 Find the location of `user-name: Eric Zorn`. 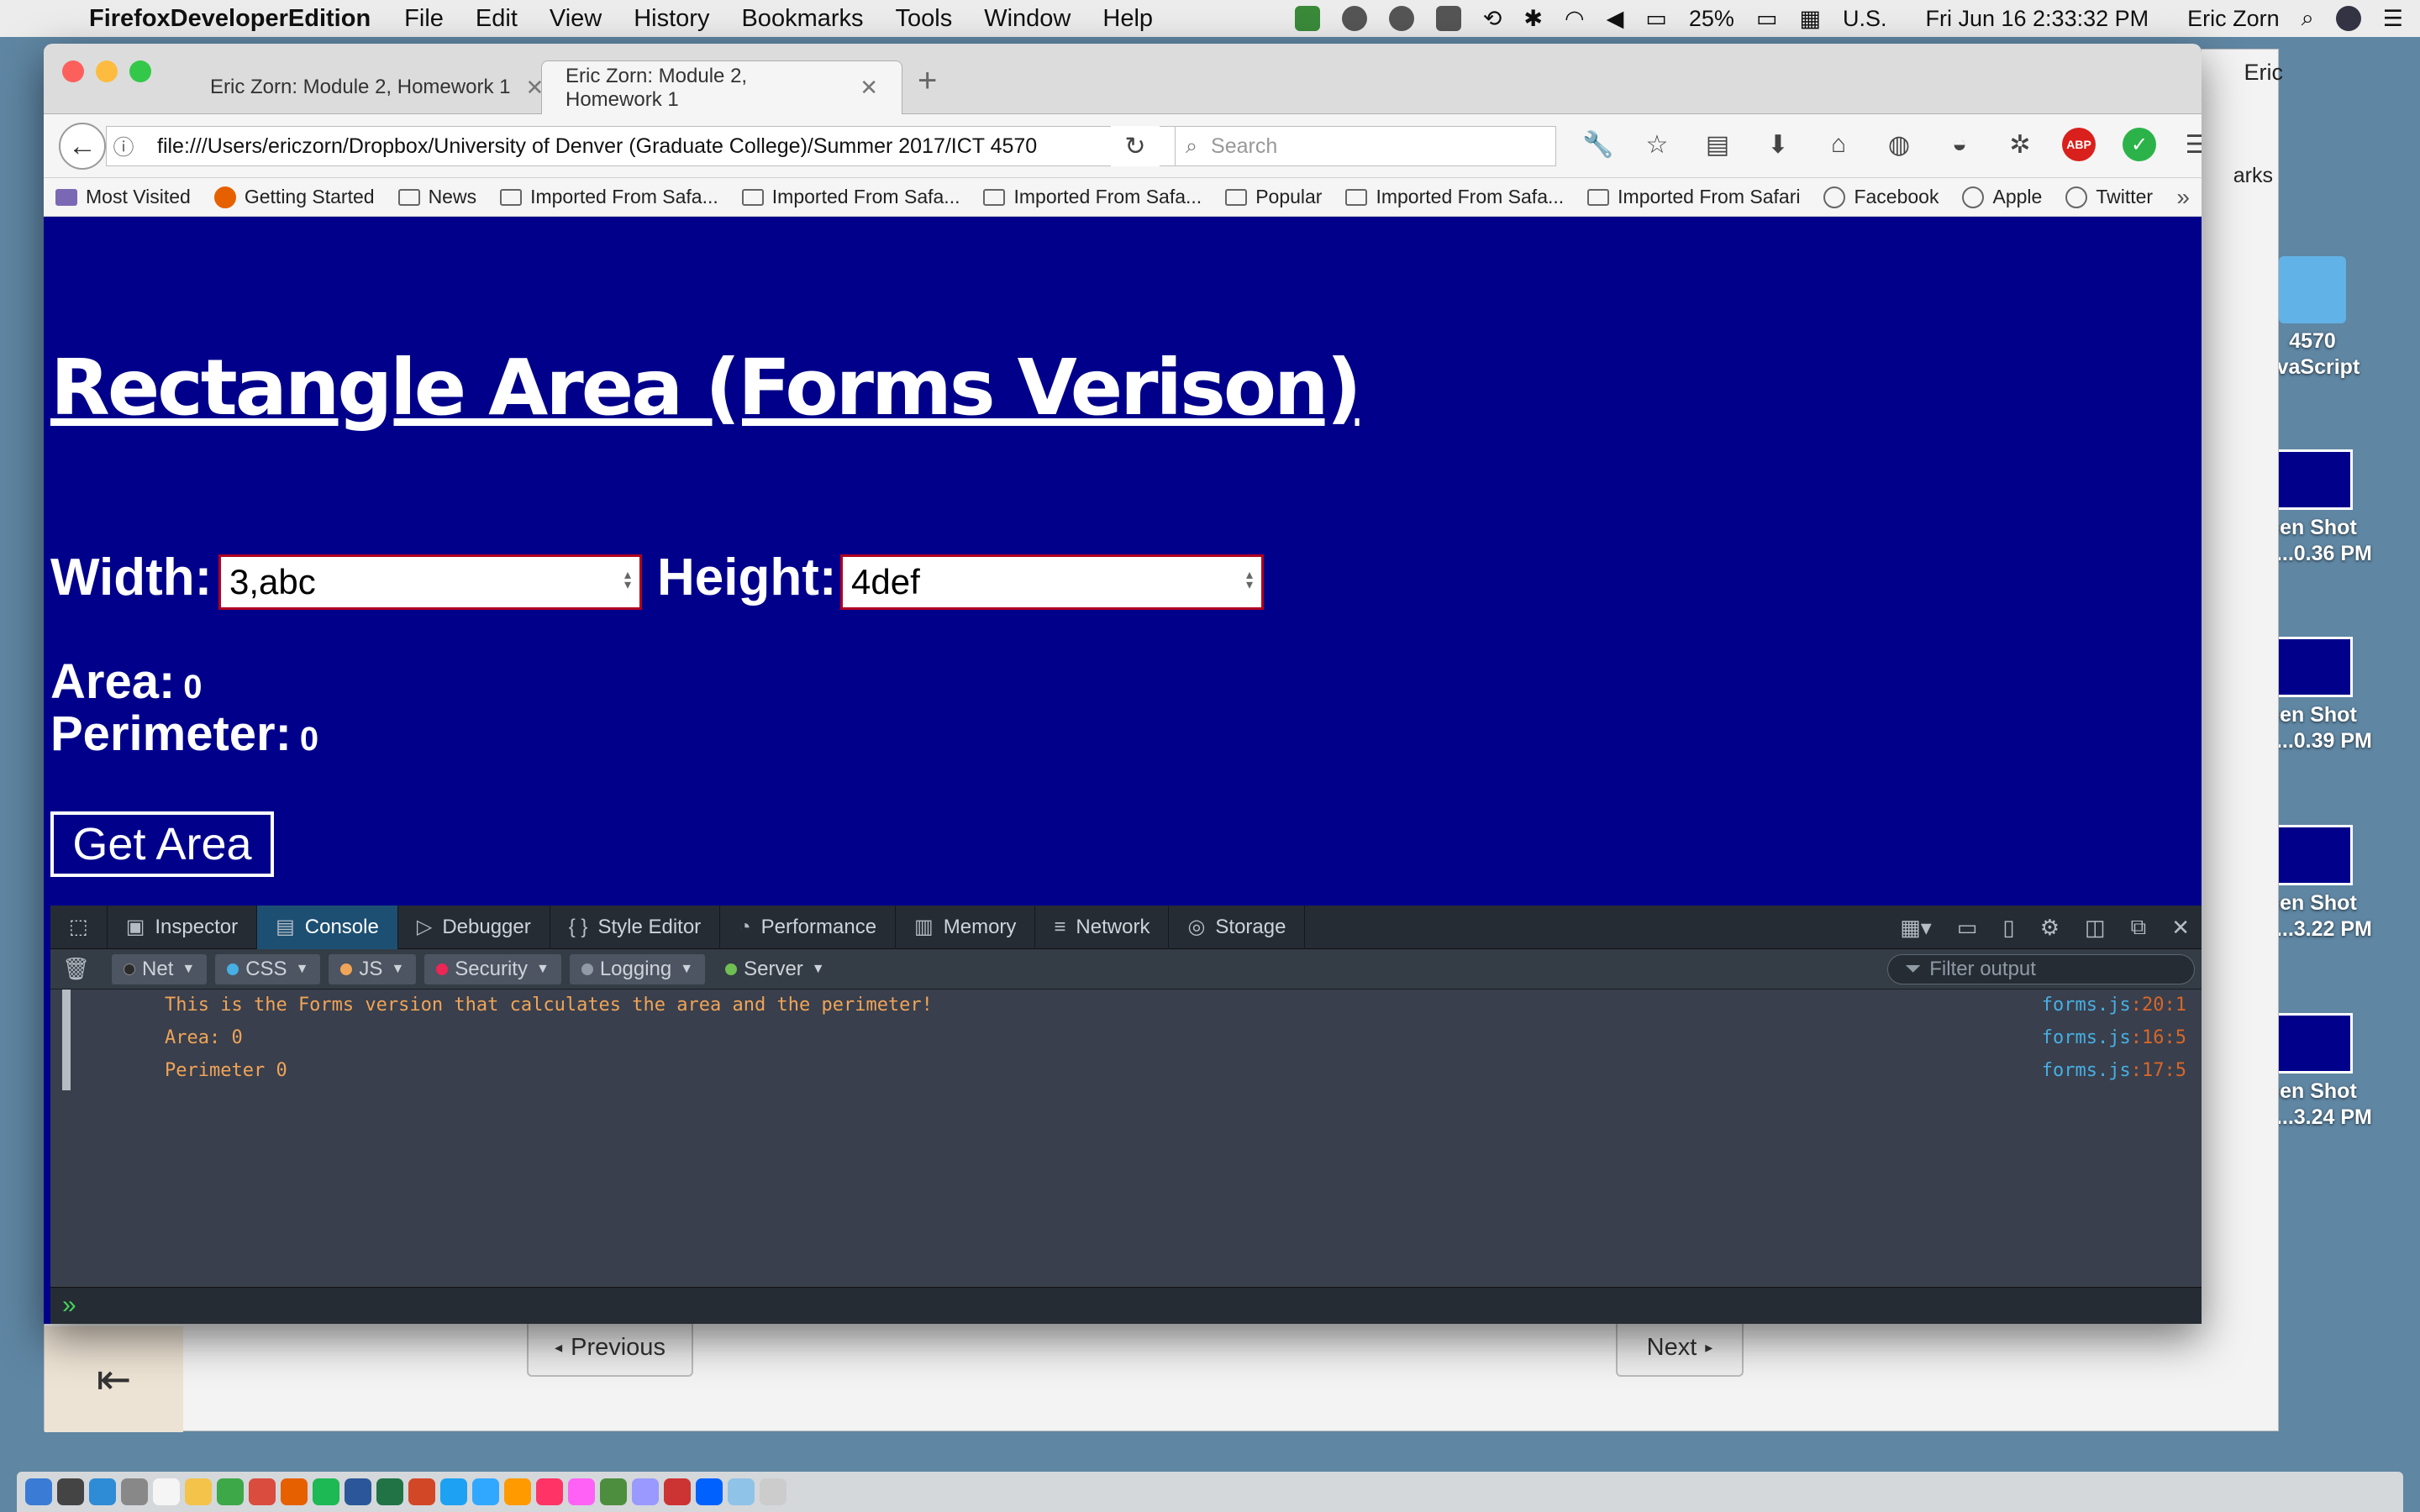

user-name: Eric Zorn is located at coordinates (2233, 19).